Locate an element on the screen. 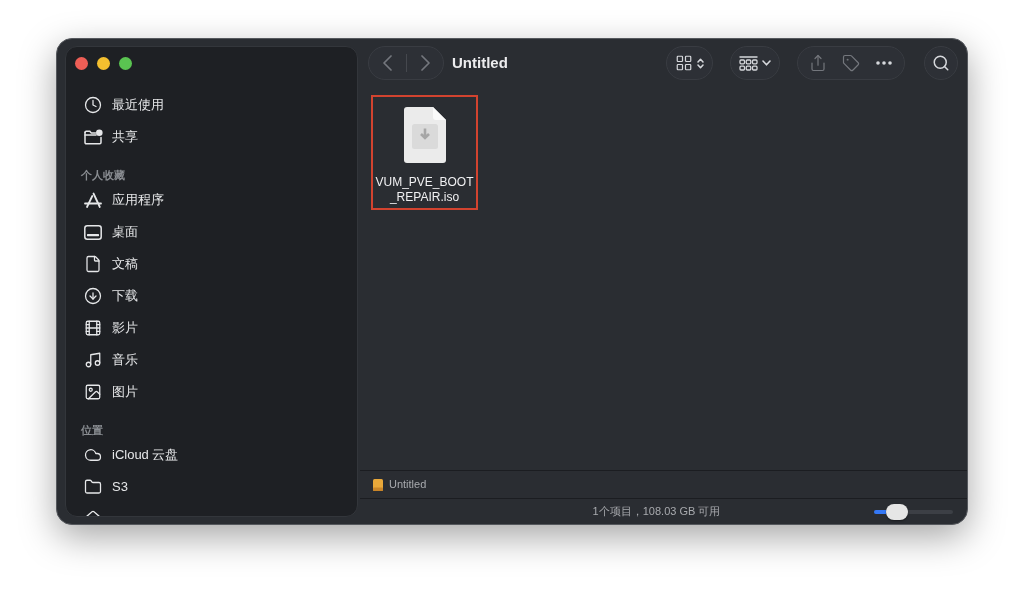 The height and width of the screenshot is (599, 1024). display-icon is located at coordinates (93, 232).